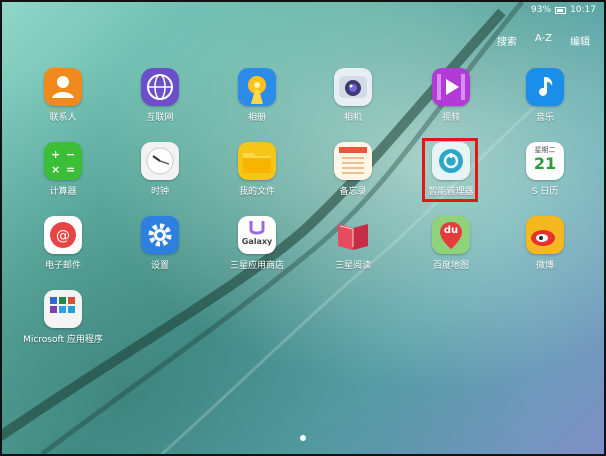 The width and height of the screenshot is (606, 456). I want to click on email-at-icon: @, so click(63, 235).